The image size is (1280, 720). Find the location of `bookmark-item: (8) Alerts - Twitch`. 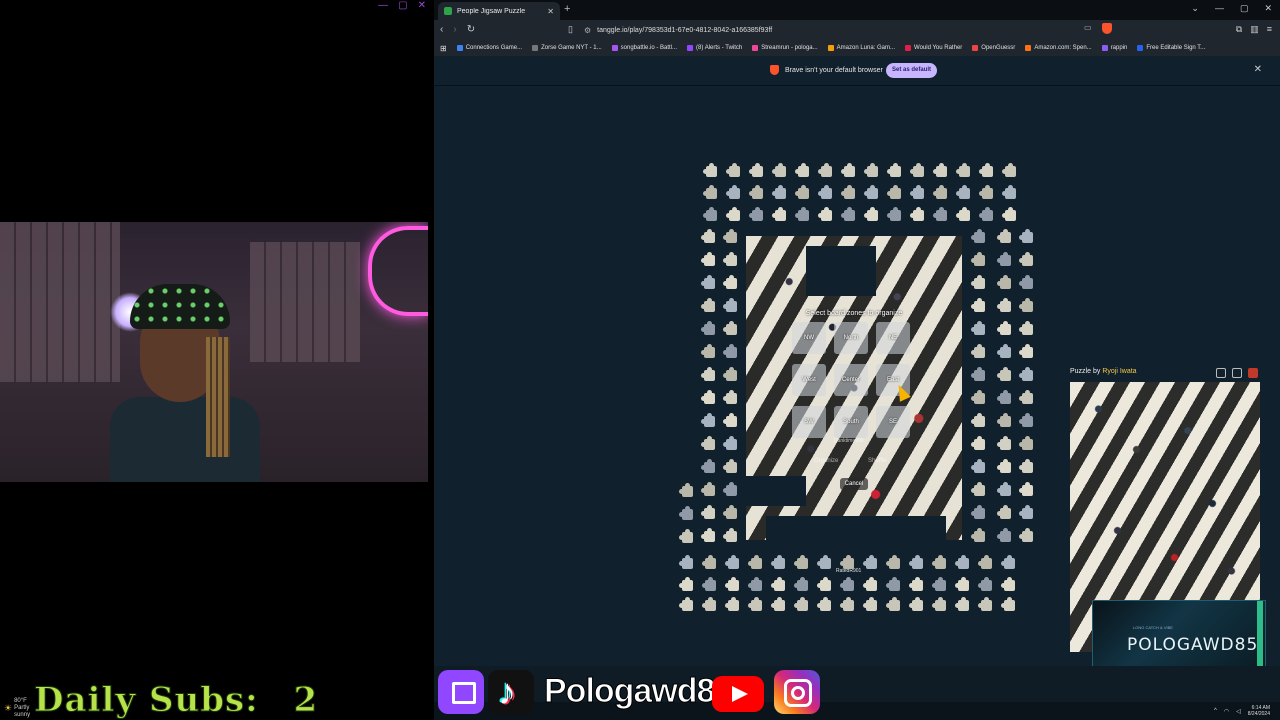

bookmark-item: (8) Alerts - Twitch is located at coordinates (714, 48).